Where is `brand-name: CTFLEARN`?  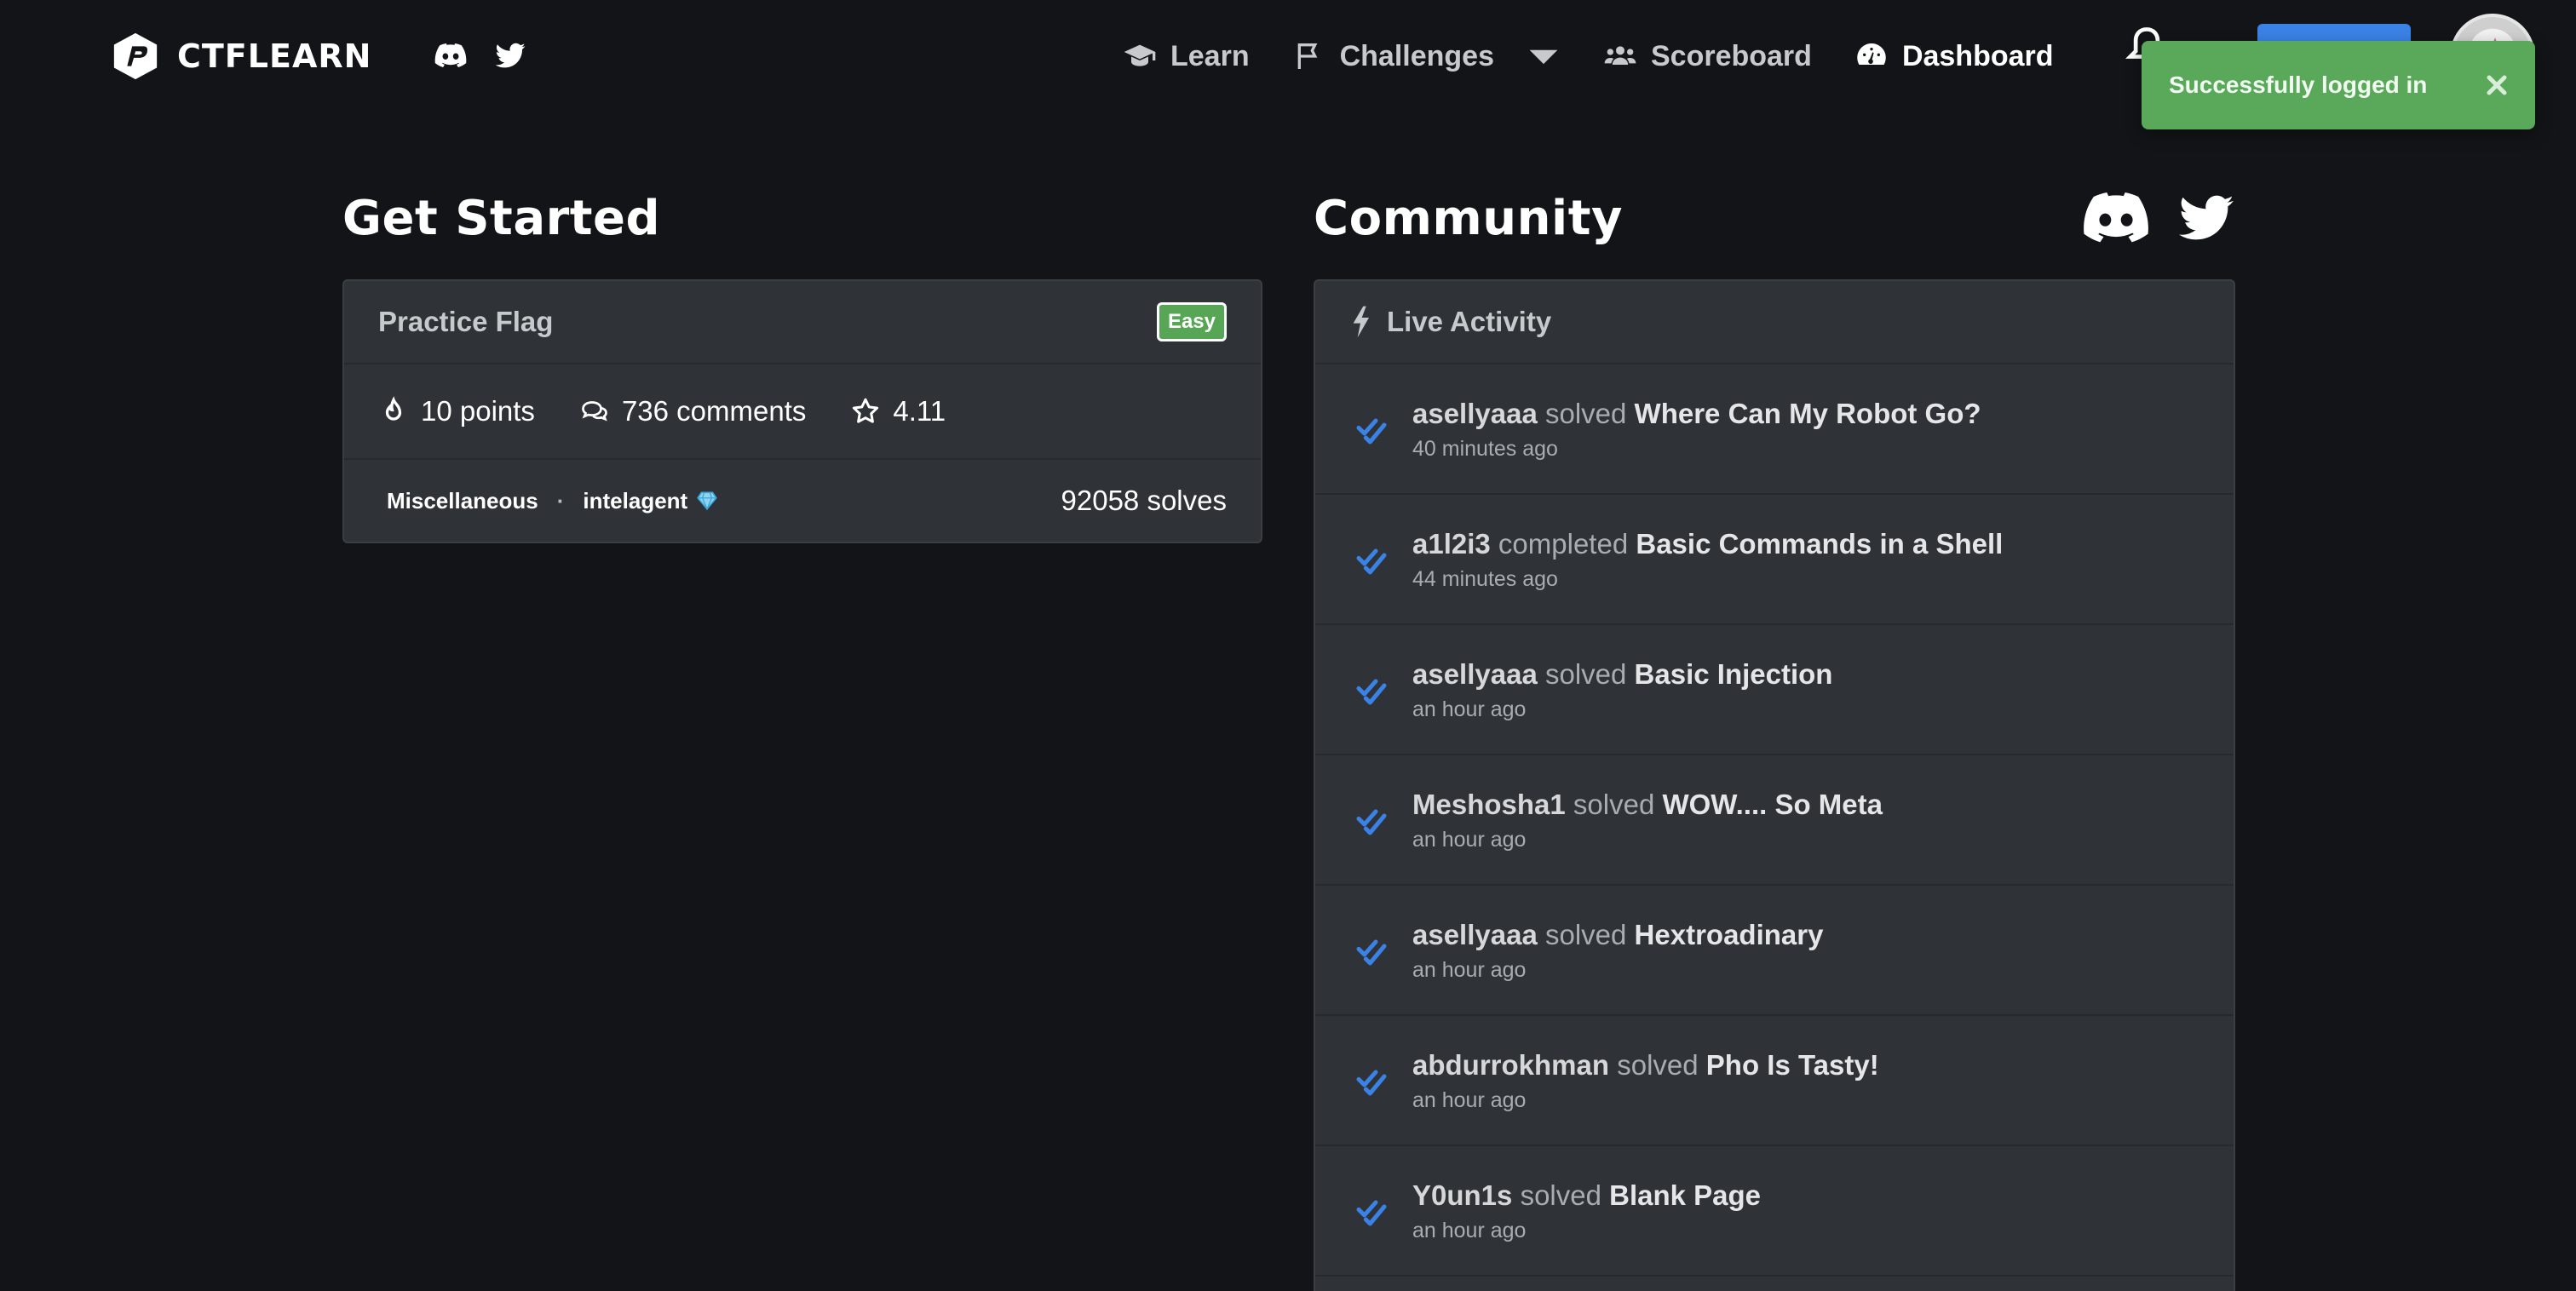 brand-name: CTFLEARN is located at coordinates (274, 56).